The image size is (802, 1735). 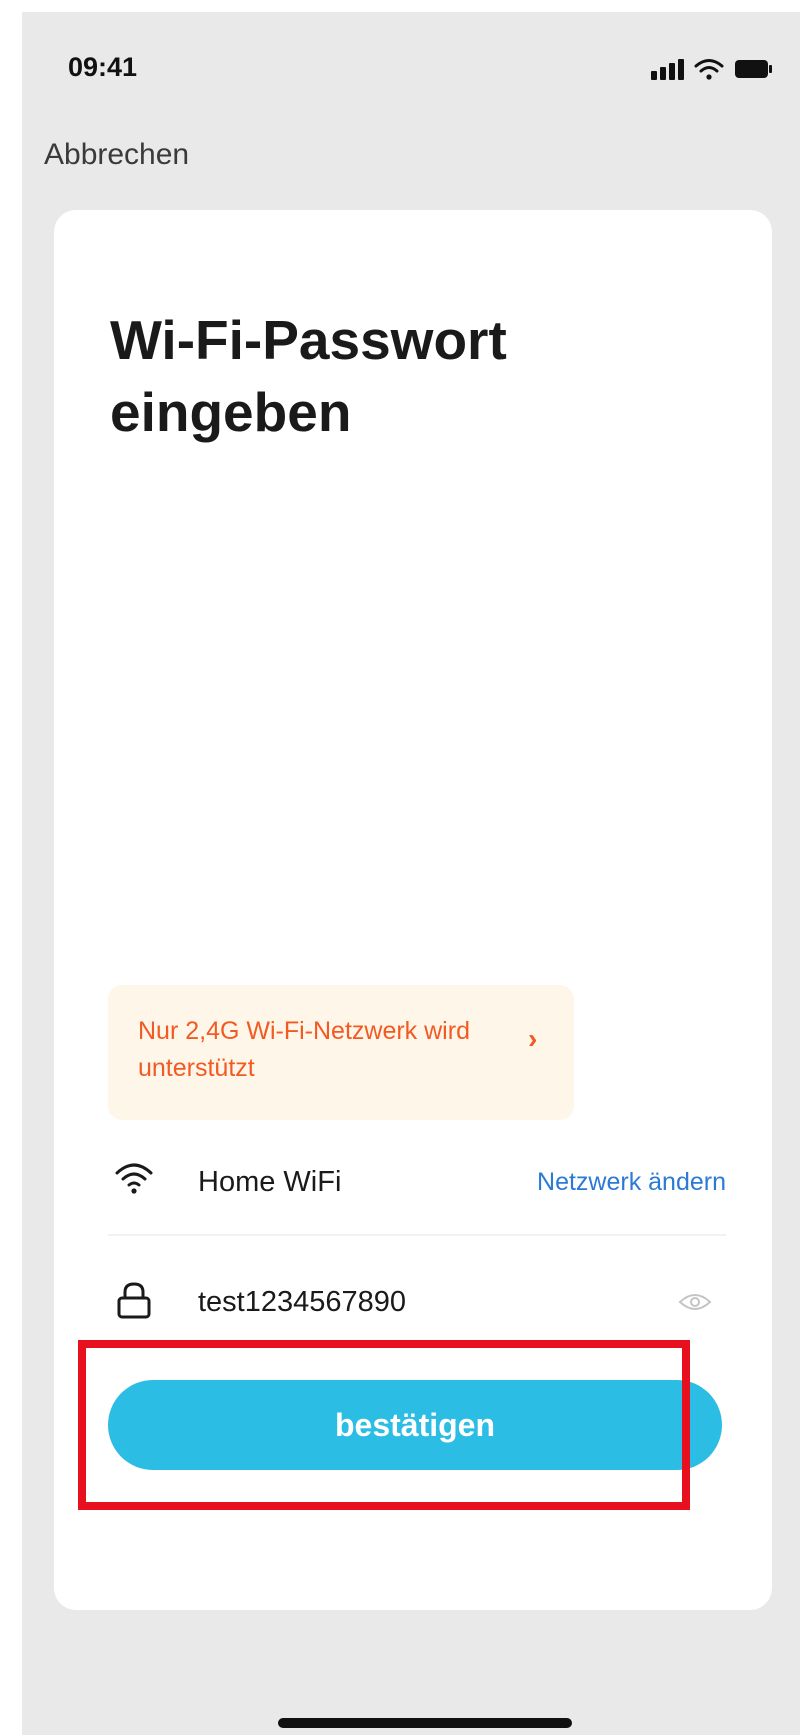 What do you see at coordinates (533, 1038) in the screenshot?
I see `chevron-right-icon: ›` at bounding box center [533, 1038].